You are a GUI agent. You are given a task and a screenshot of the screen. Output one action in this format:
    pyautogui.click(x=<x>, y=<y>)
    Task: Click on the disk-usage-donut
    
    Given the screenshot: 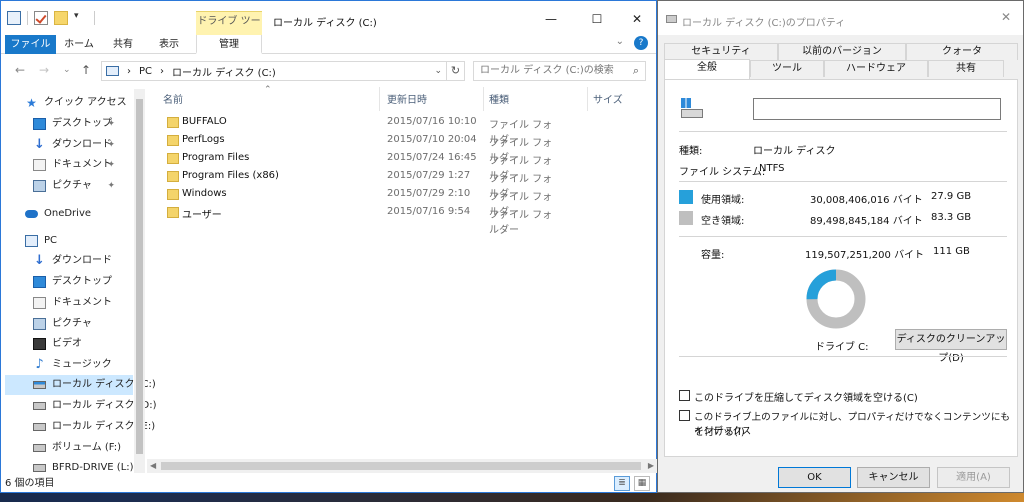 What is the action you would take?
    pyautogui.click(x=836, y=299)
    